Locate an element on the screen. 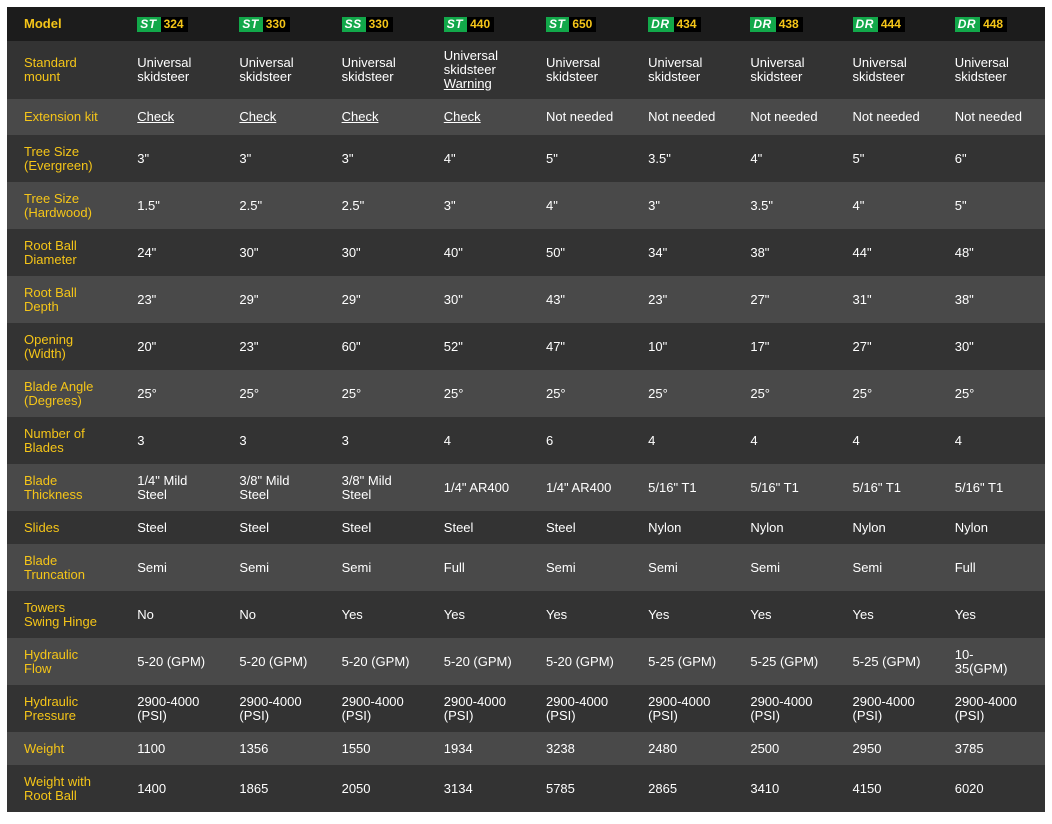  spec-cell: Universal skidsteer is located at coordinates (587, 70).